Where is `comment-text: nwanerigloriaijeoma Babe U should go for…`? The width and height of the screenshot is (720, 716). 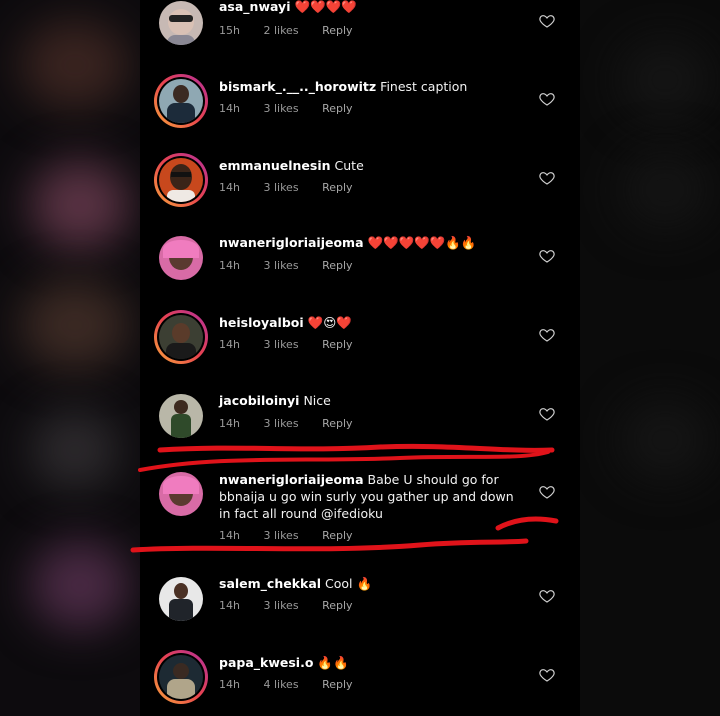
comment-text: nwanerigloriaijeoma Babe U should go for… is located at coordinates (369, 496).